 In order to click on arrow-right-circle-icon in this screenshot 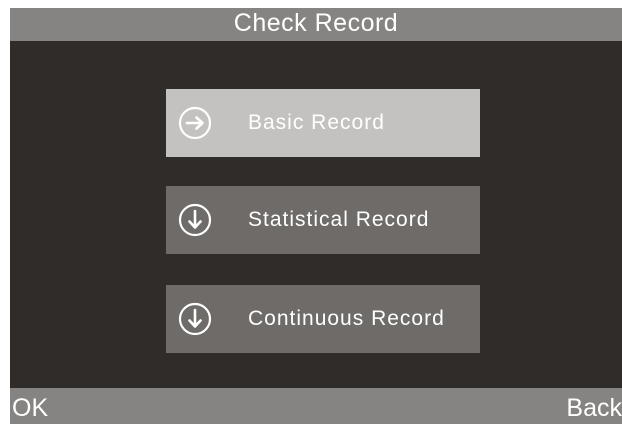, I will do `click(195, 123)`.